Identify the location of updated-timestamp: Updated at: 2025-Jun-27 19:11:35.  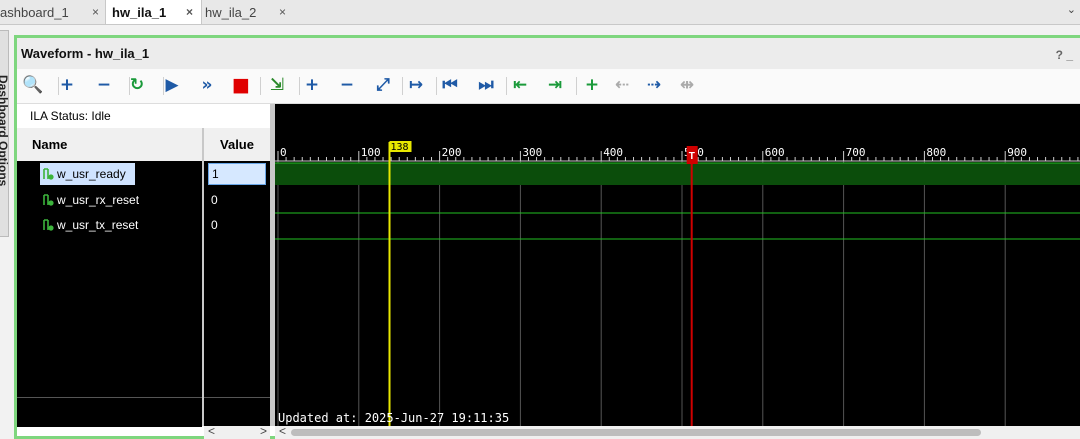
(393, 418).